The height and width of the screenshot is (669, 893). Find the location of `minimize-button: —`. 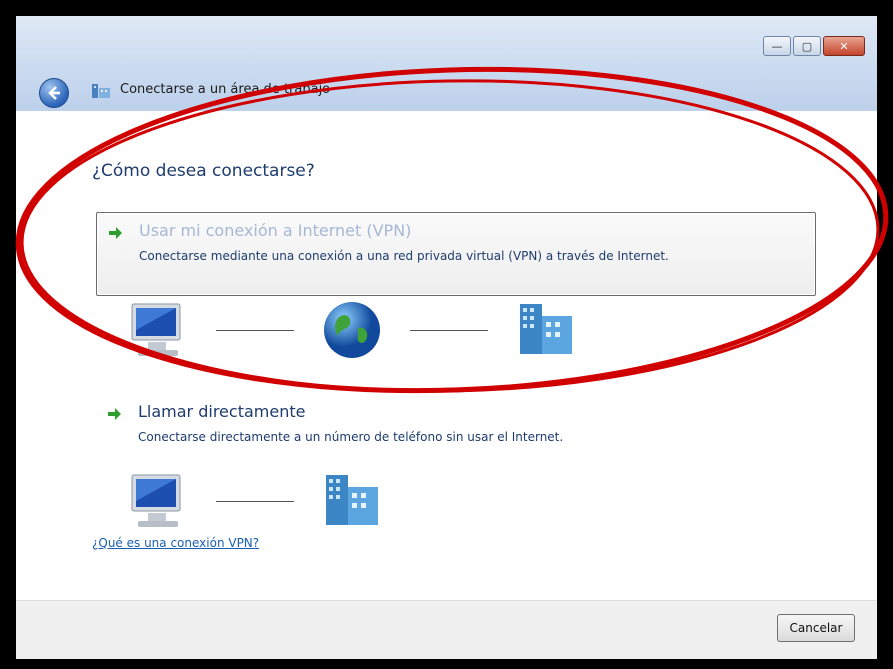

minimize-button: — is located at coordinates (777, 46).